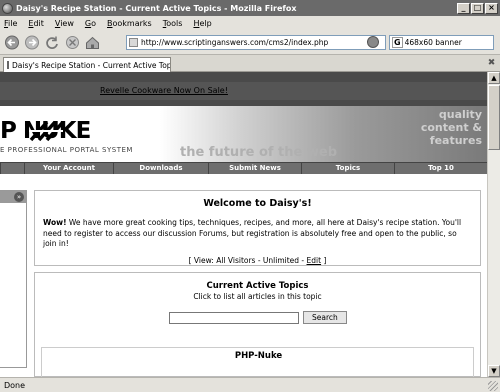 The image size is (500, 392). What do you see at coordinates (347, 168) in the screenshot?
I see `nav-topics: Topics` at bounding box center [347, 168].